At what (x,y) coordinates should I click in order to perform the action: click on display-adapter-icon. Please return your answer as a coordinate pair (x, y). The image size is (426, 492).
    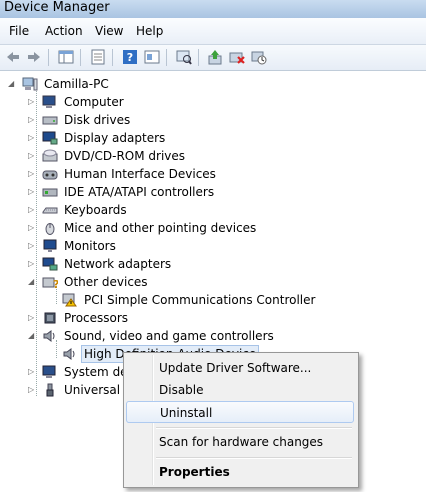
    Looking at the image, I should click on (50, 138).